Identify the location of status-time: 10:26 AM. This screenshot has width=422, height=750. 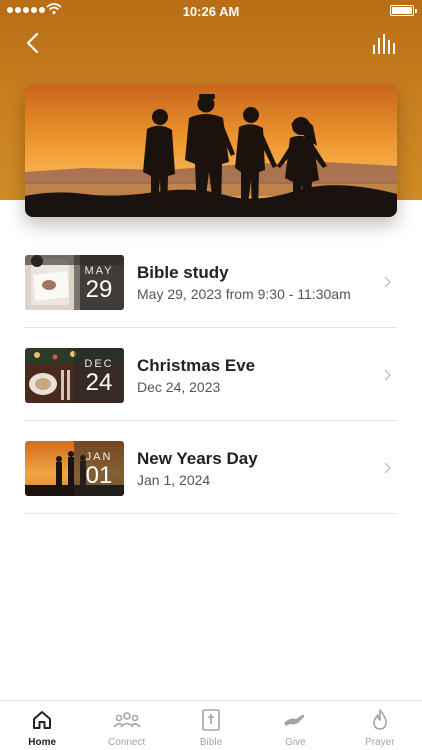
(211, 11).